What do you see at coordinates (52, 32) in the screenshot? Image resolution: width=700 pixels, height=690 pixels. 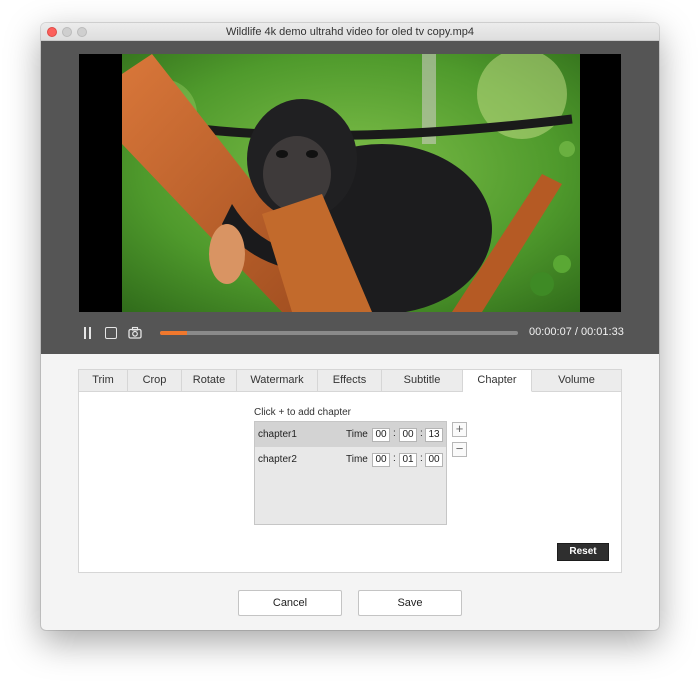 I see `close-window-button` at bounding box center [52, 32].